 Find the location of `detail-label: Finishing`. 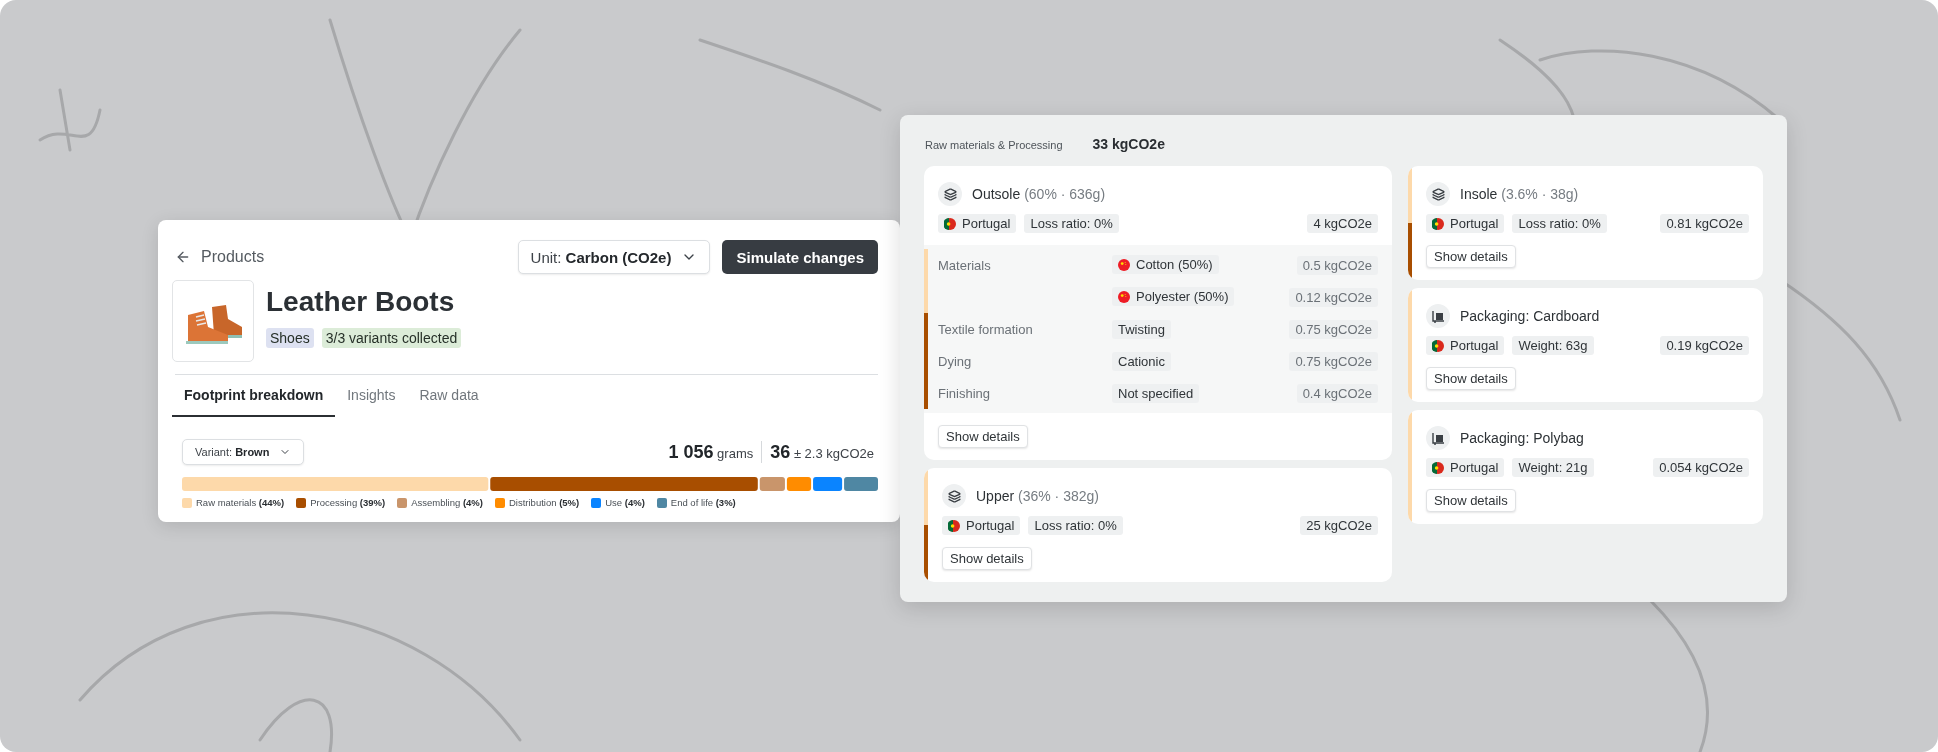

detail-label: Finishing is located at coordinates (965, 393).